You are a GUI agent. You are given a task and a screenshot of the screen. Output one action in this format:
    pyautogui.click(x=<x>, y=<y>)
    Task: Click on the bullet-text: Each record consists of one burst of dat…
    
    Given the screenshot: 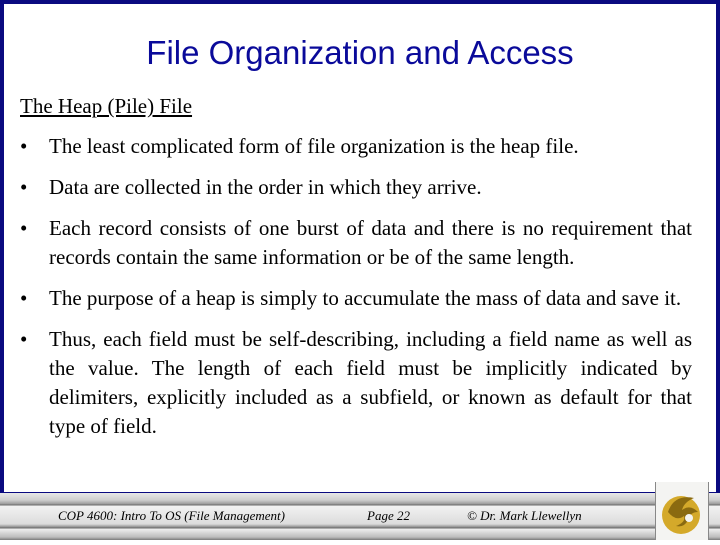 What is the action you would take?
    pyautogui.click(x=370, y=242)
    